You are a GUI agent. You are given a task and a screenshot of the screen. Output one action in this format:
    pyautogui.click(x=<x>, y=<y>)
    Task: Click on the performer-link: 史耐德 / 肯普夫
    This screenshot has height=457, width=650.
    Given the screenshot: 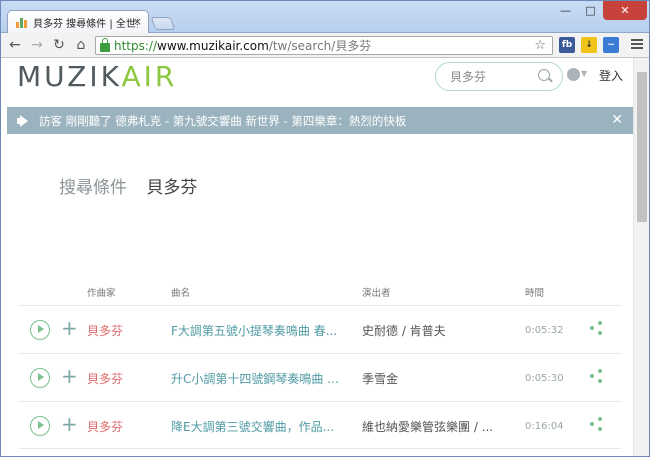 What is the action you would take?
    pyautogui.click(x=432, y=330)
    